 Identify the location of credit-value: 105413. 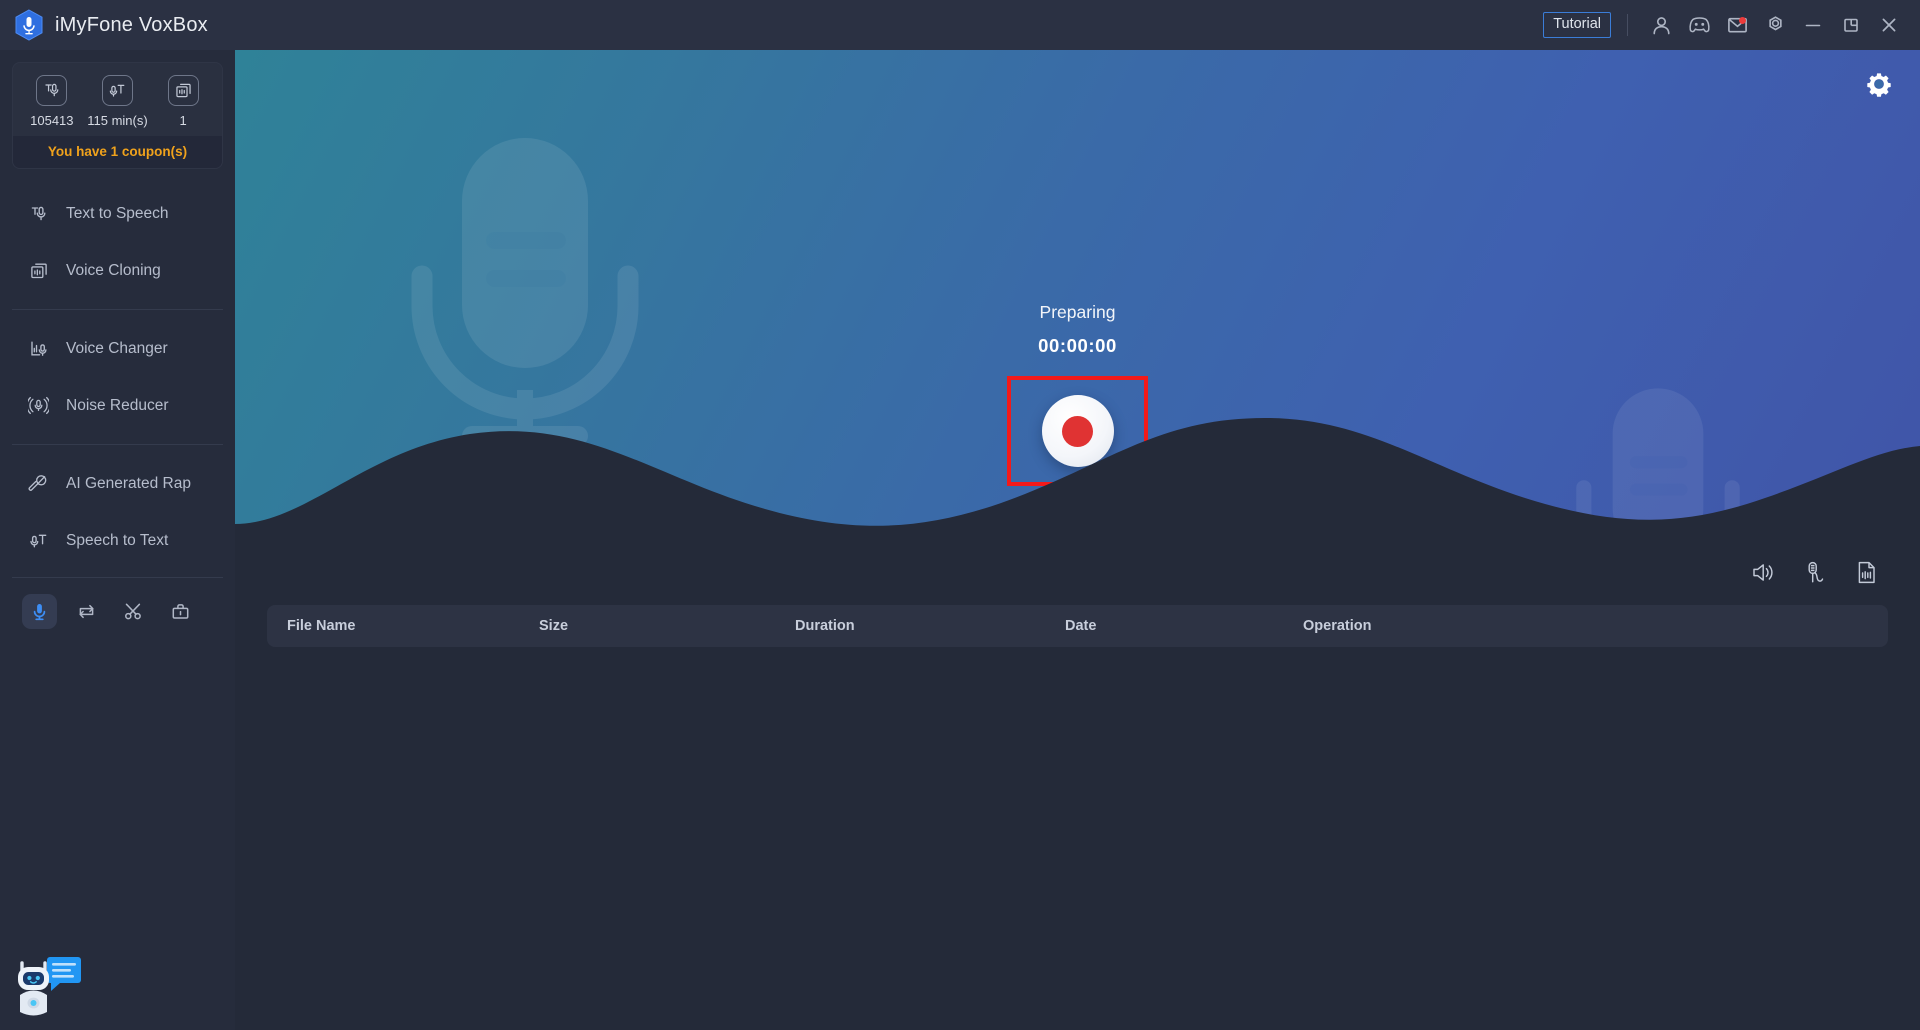
(52, 120).